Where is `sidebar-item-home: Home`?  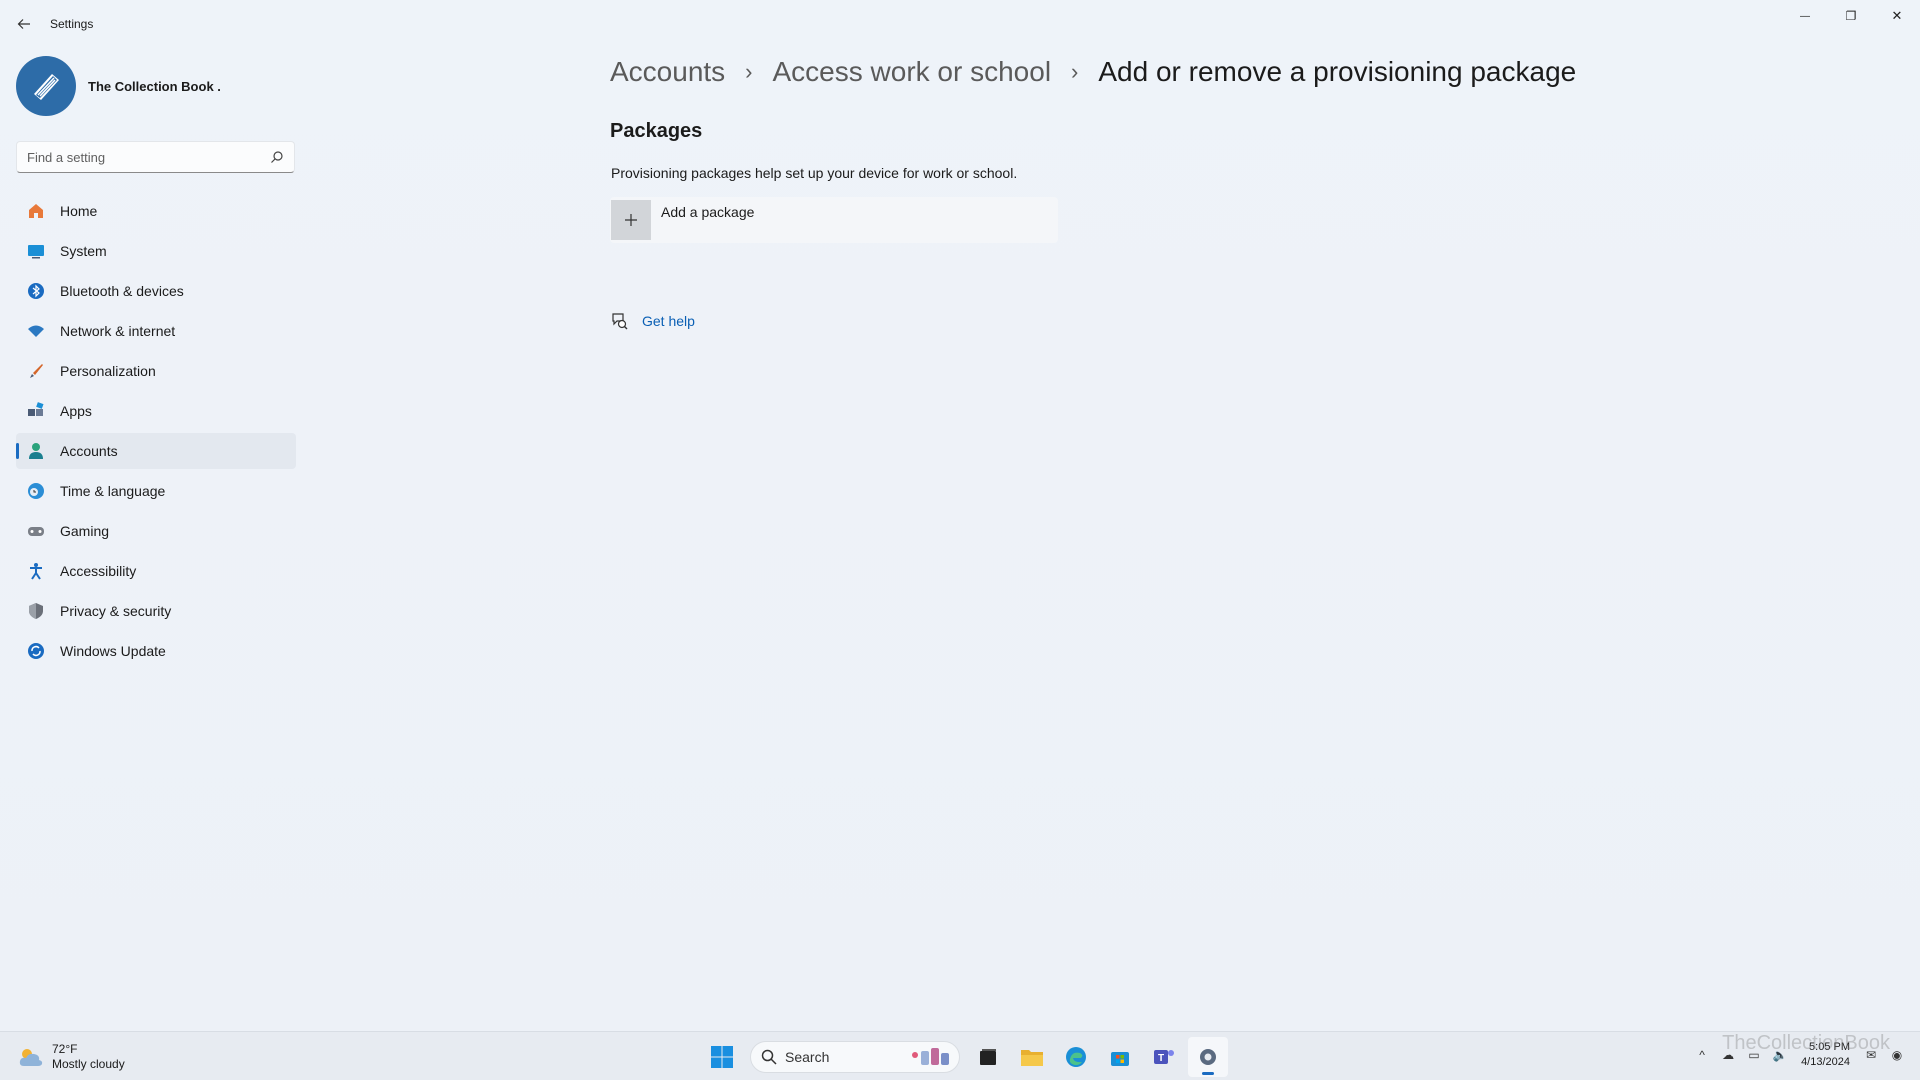 sidebar-item-home: Home is located at coordinates (156, 211).